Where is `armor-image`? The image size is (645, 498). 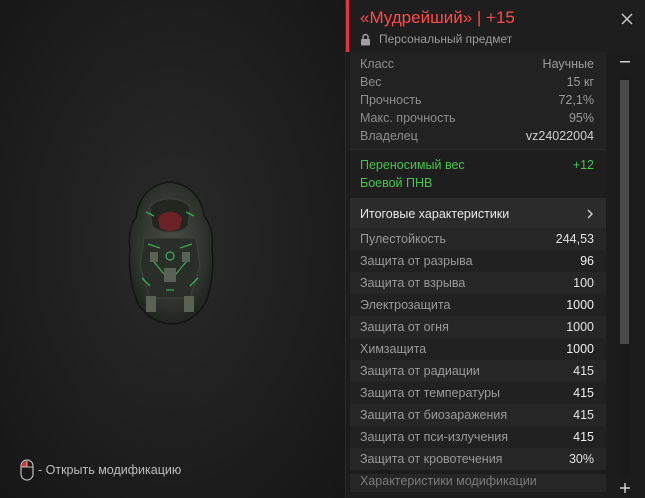 armor-image is located at coordinates (171, 253).